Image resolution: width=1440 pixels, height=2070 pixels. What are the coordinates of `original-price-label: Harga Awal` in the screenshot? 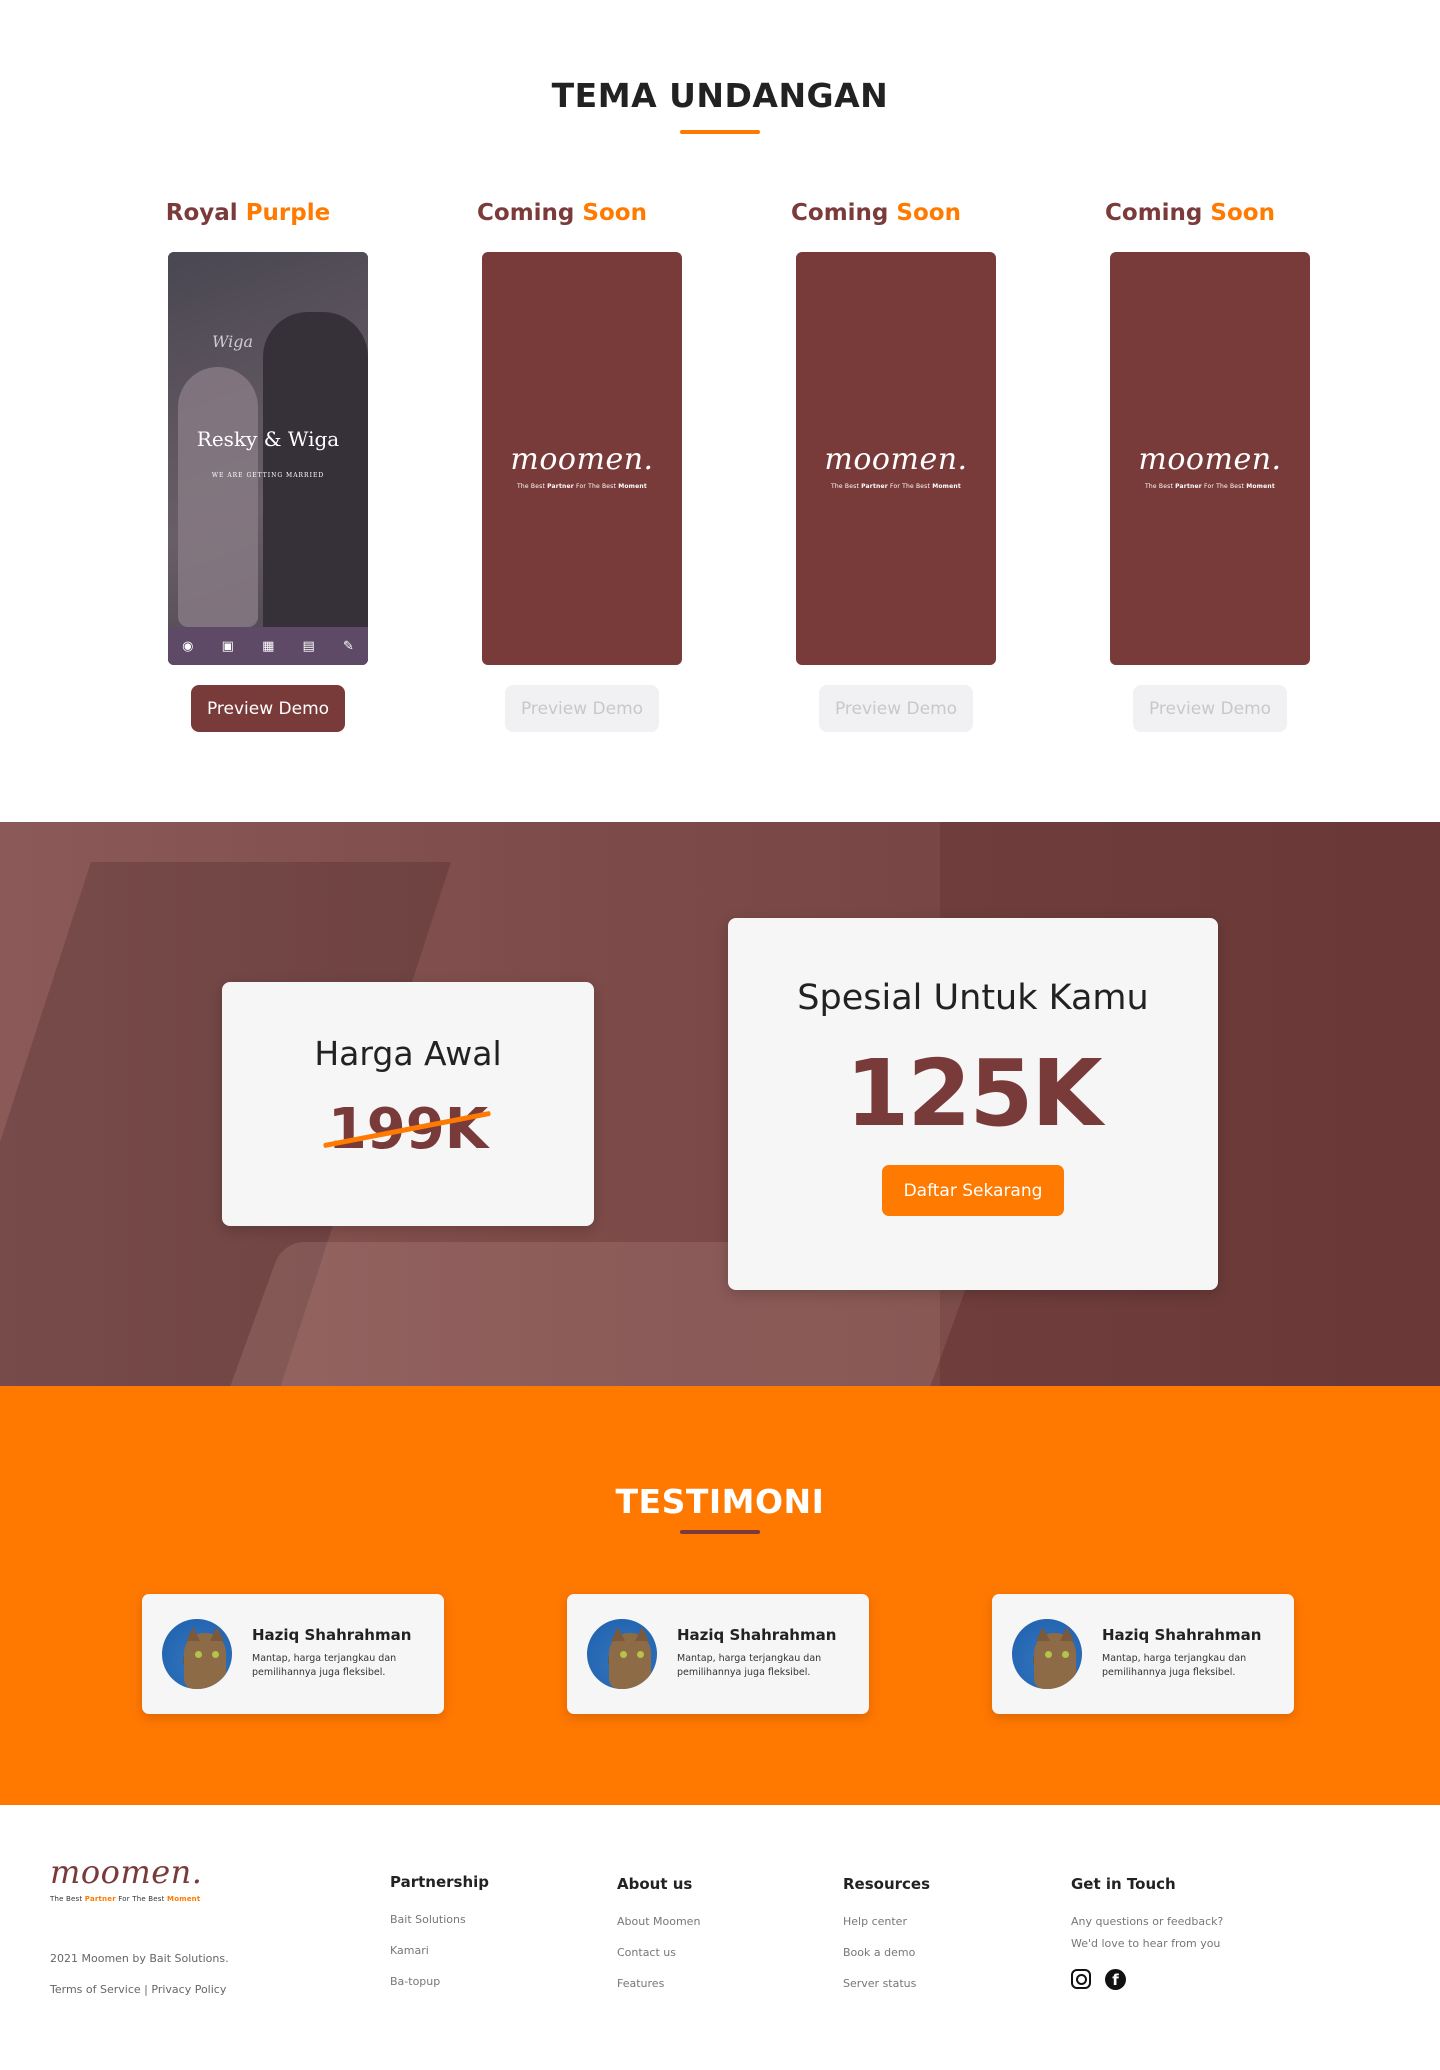 It's located at (408, 1053).